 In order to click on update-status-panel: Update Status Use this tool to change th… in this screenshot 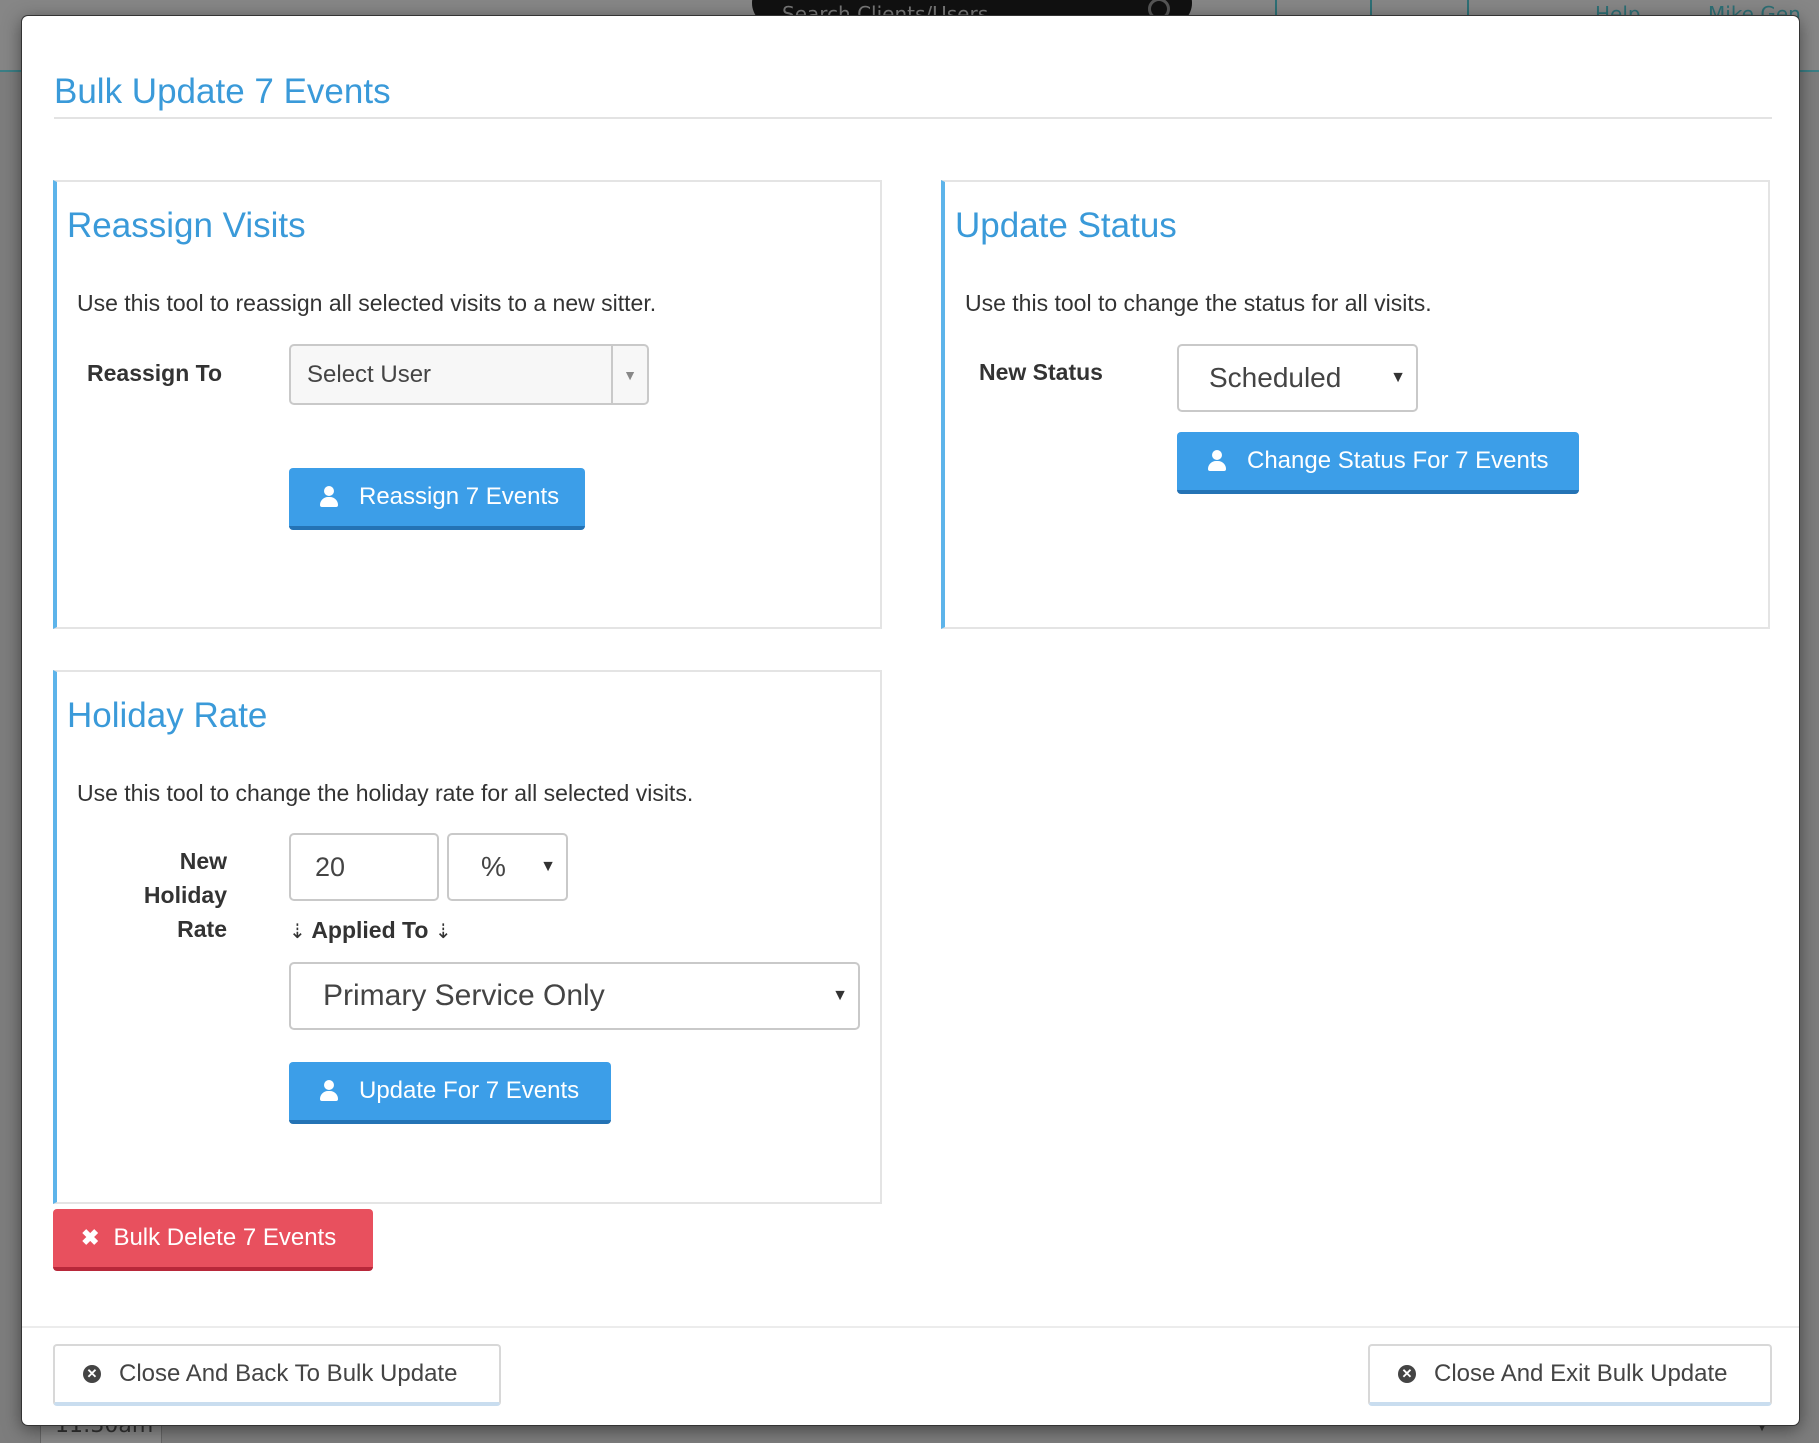, I will do `click(1355, 404)`.